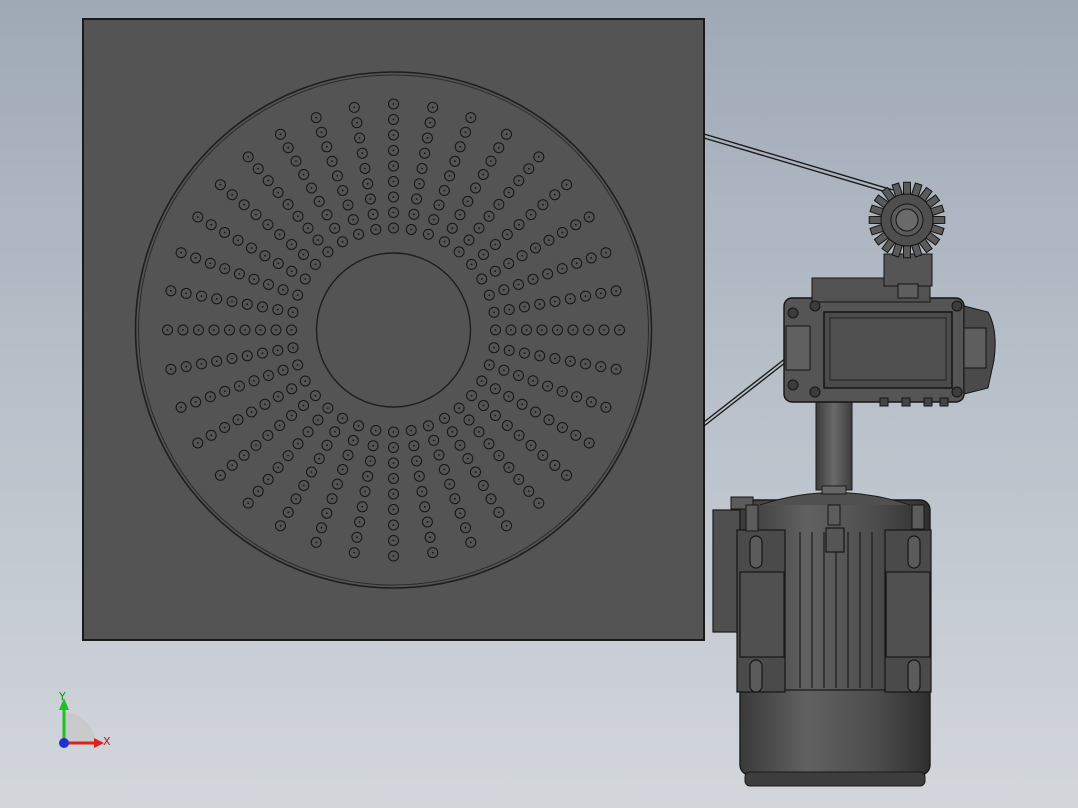 This screenshot has width=1078, height=808. I want to click on bevel-gear, so click(907, 220).